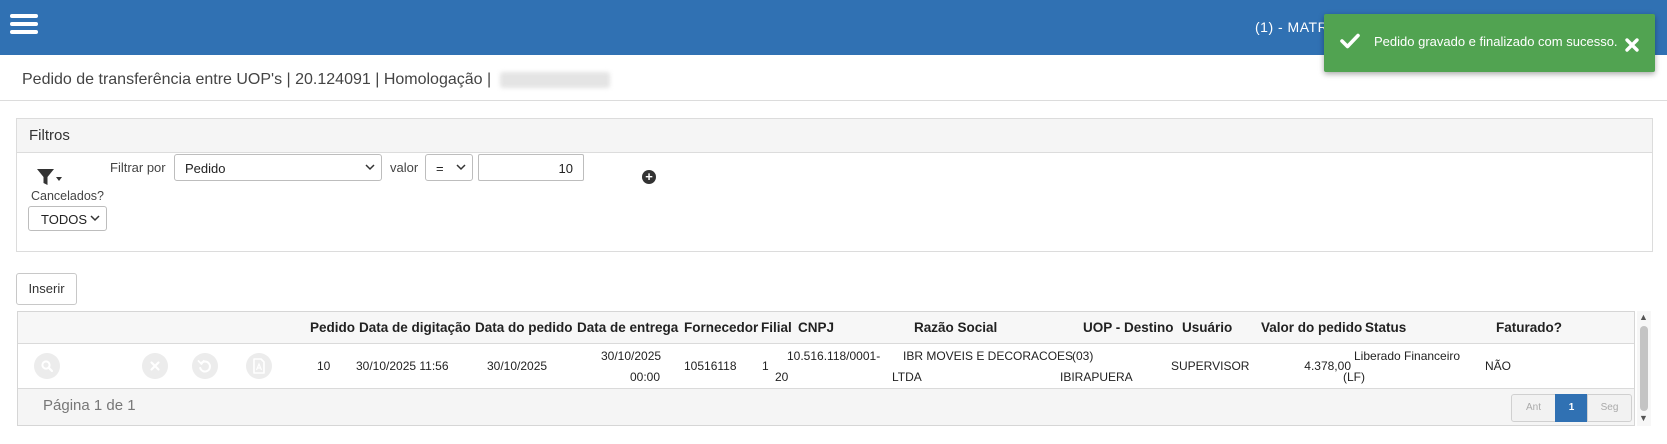 The height and width of the screenshot is (444, 1667). Describe the element at coordinates (721, 327) in the screenshot. I see `column-header-fornecedor: Fornecedor` at that location.